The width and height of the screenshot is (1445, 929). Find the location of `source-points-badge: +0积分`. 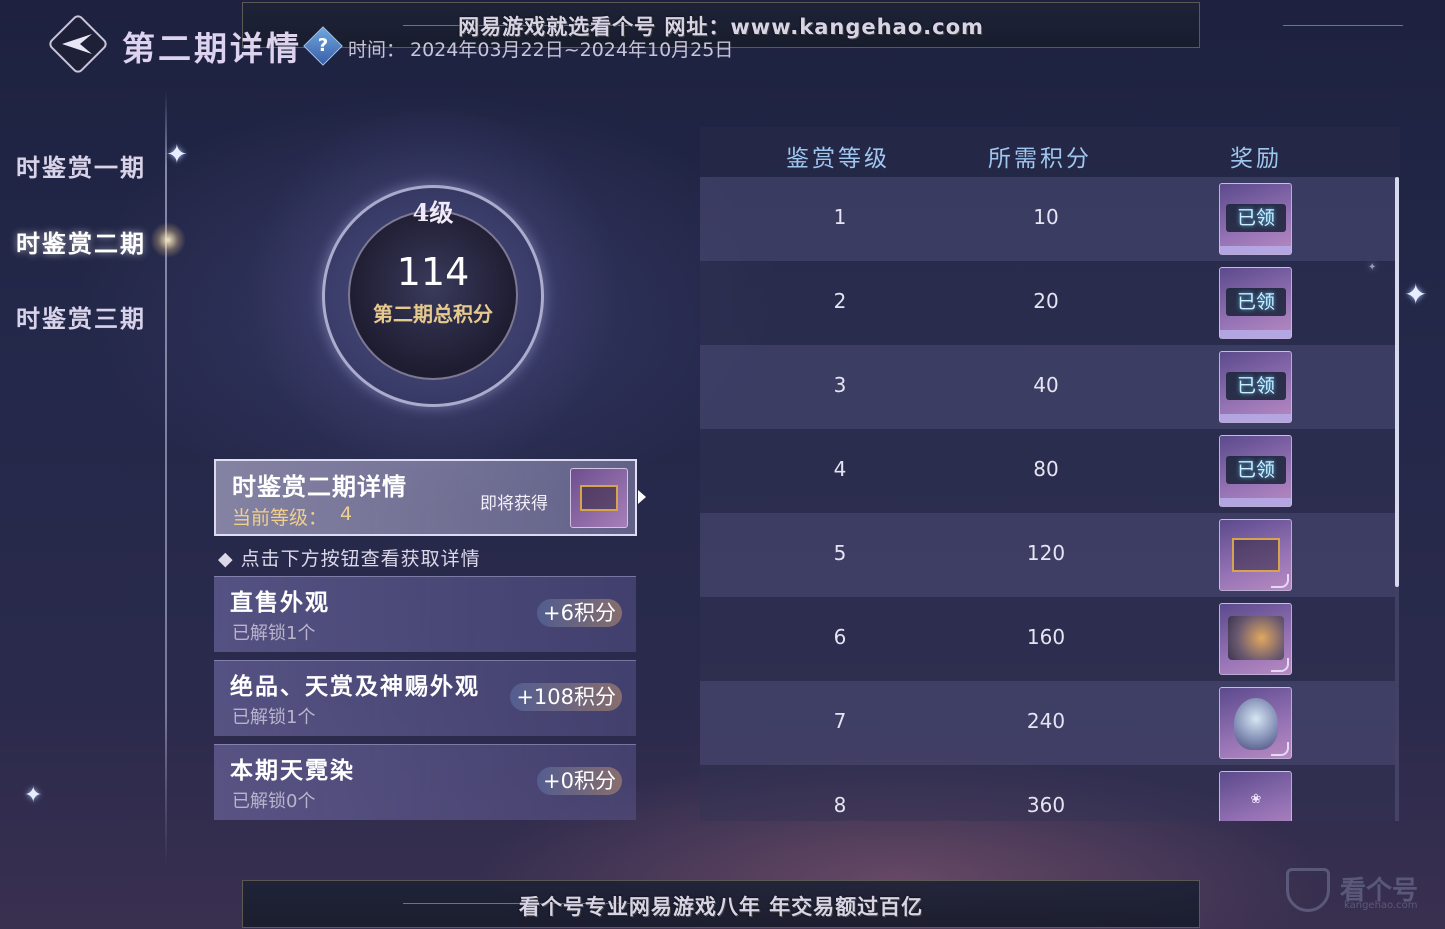

source-points-badge: +0积分 is located at coordinates (579, 781).